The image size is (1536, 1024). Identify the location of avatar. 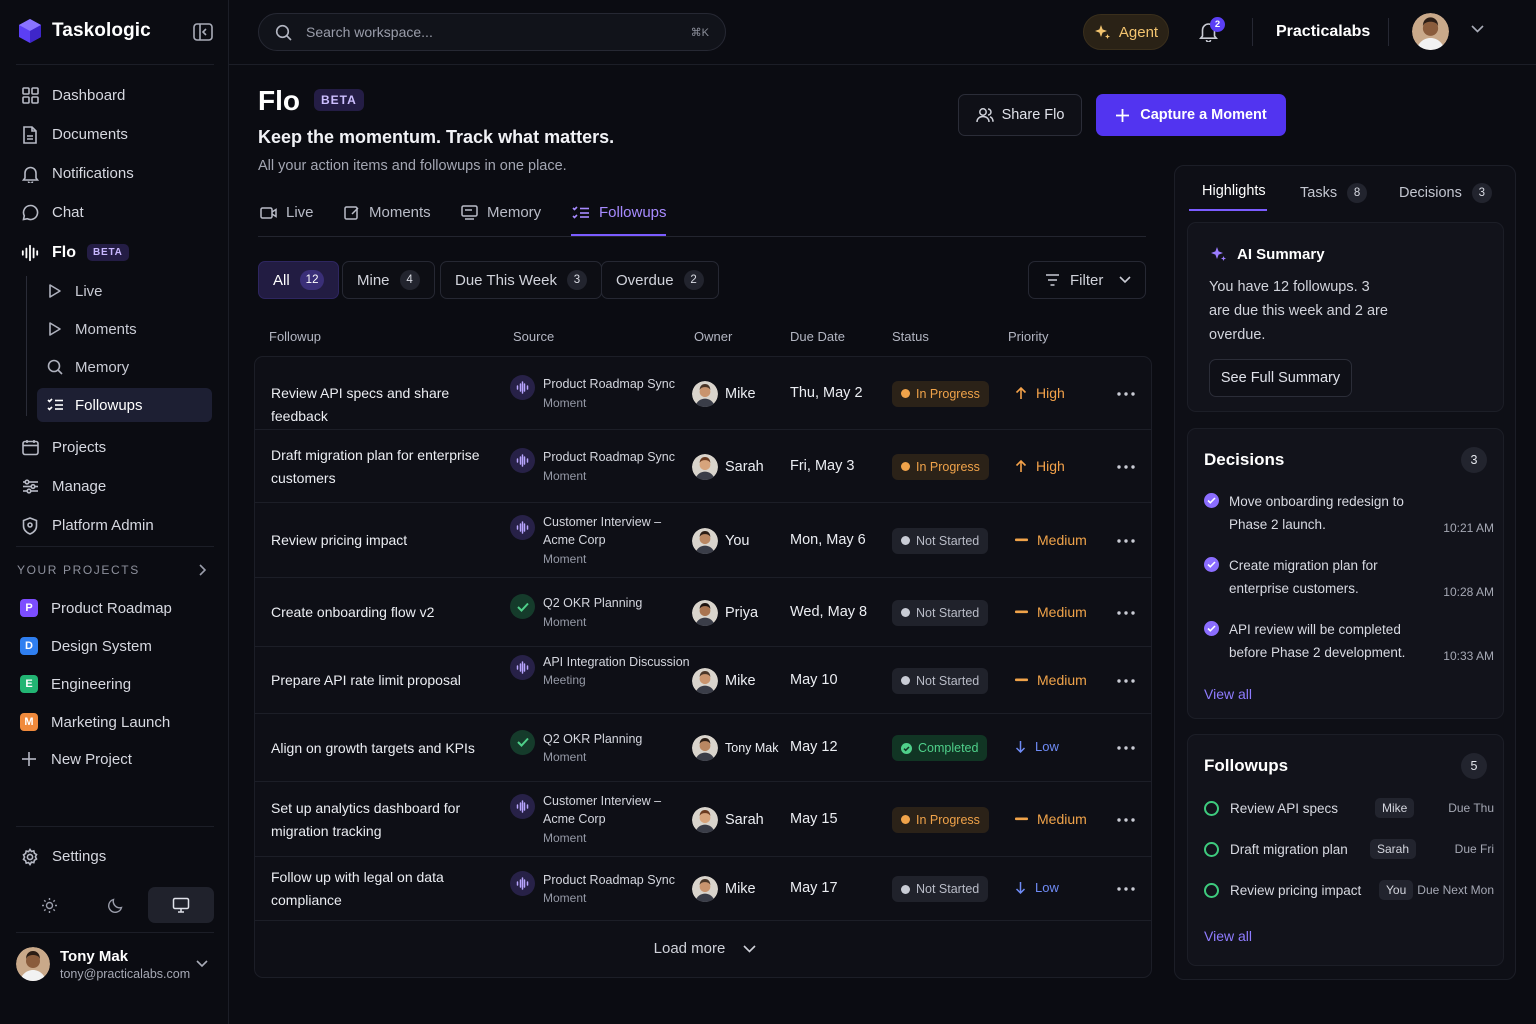
(1430, 31).